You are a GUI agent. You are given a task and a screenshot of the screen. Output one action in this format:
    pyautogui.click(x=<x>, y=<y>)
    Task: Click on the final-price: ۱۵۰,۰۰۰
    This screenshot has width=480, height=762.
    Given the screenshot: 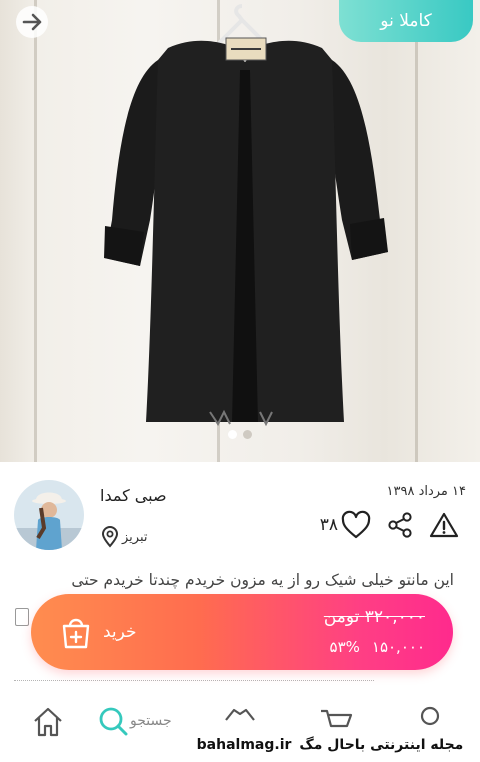 What is the action you would take?
    pyautogui.click(x=398, y=647)
    